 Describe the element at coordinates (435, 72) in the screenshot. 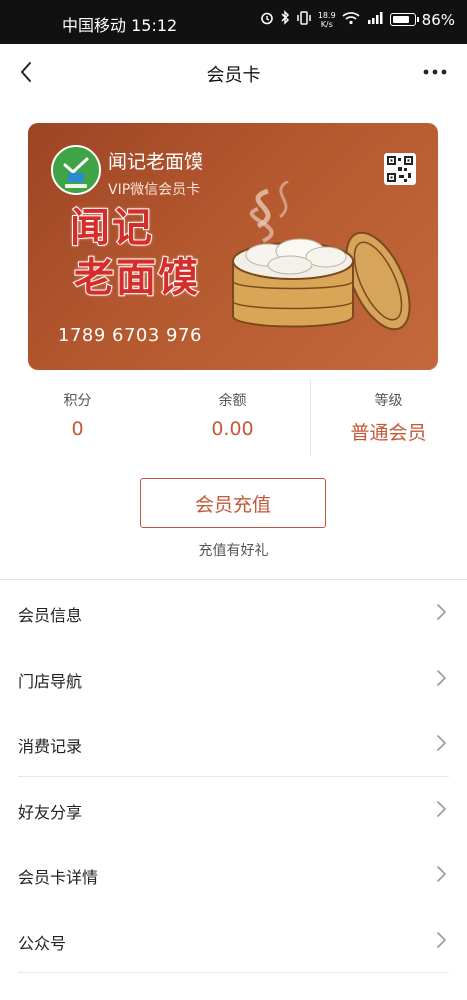

I see `more-dots-icon` at that location.